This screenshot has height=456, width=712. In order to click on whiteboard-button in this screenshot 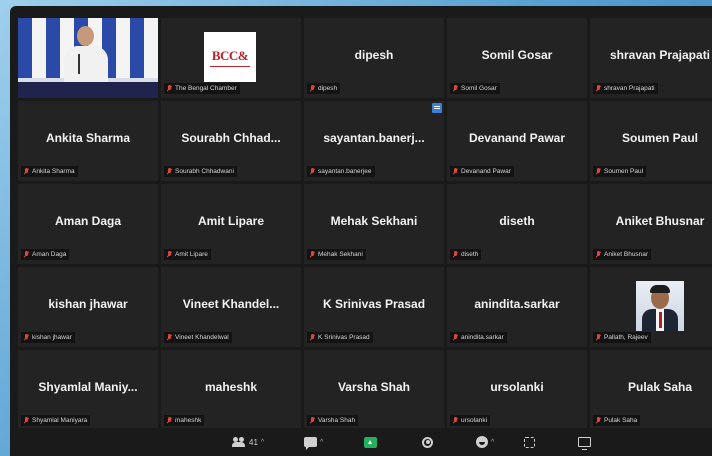, I will do `click(584, 442)`.